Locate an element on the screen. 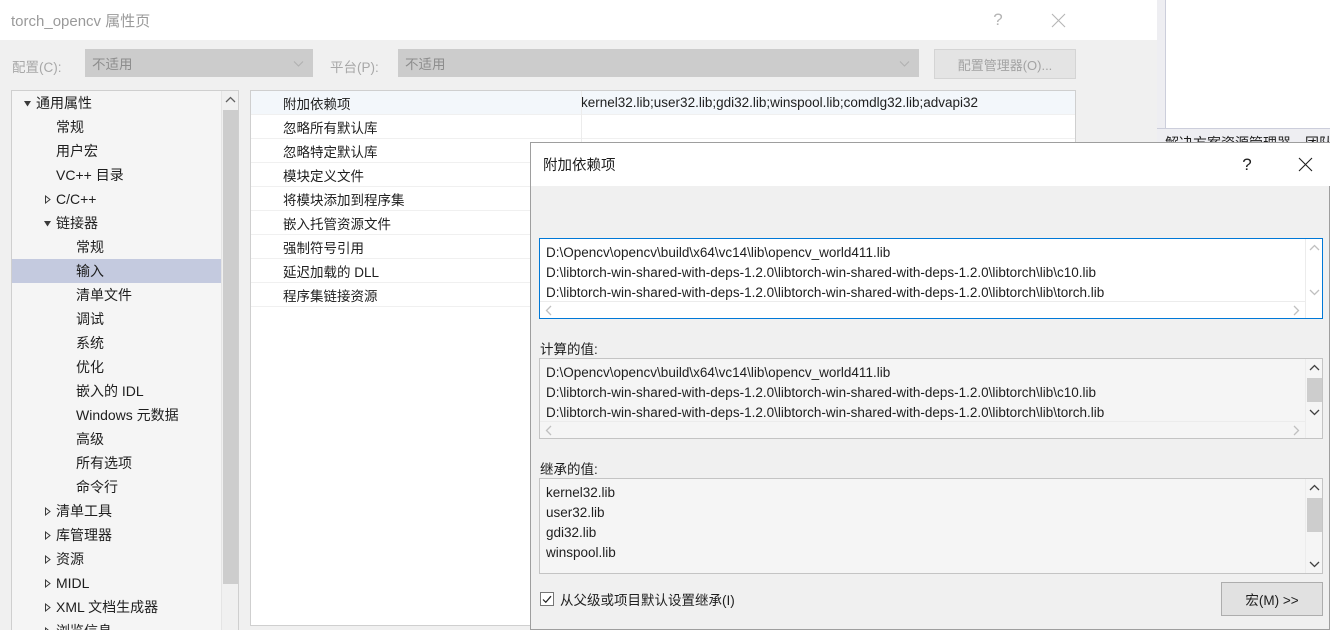  configuration-value: 不适用 is located at coordinates (112, 64).